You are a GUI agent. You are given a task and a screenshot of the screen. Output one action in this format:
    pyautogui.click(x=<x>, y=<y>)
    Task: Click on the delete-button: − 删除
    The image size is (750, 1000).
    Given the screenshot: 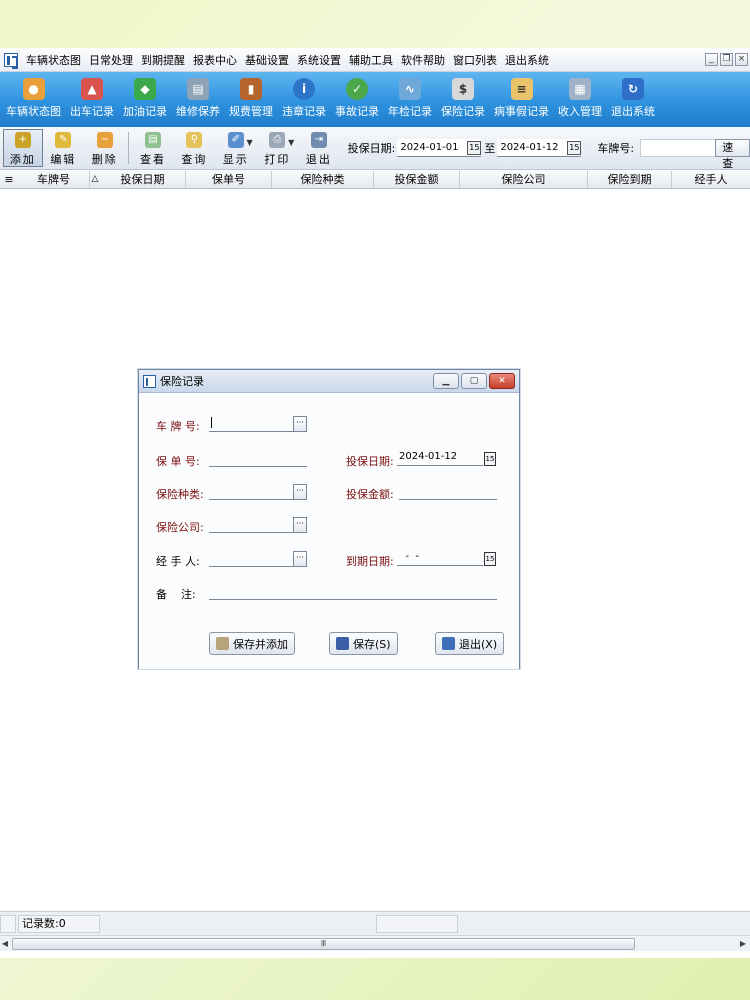 What is the action you would take?
    pyautogui.click(x=104, y=148)
    